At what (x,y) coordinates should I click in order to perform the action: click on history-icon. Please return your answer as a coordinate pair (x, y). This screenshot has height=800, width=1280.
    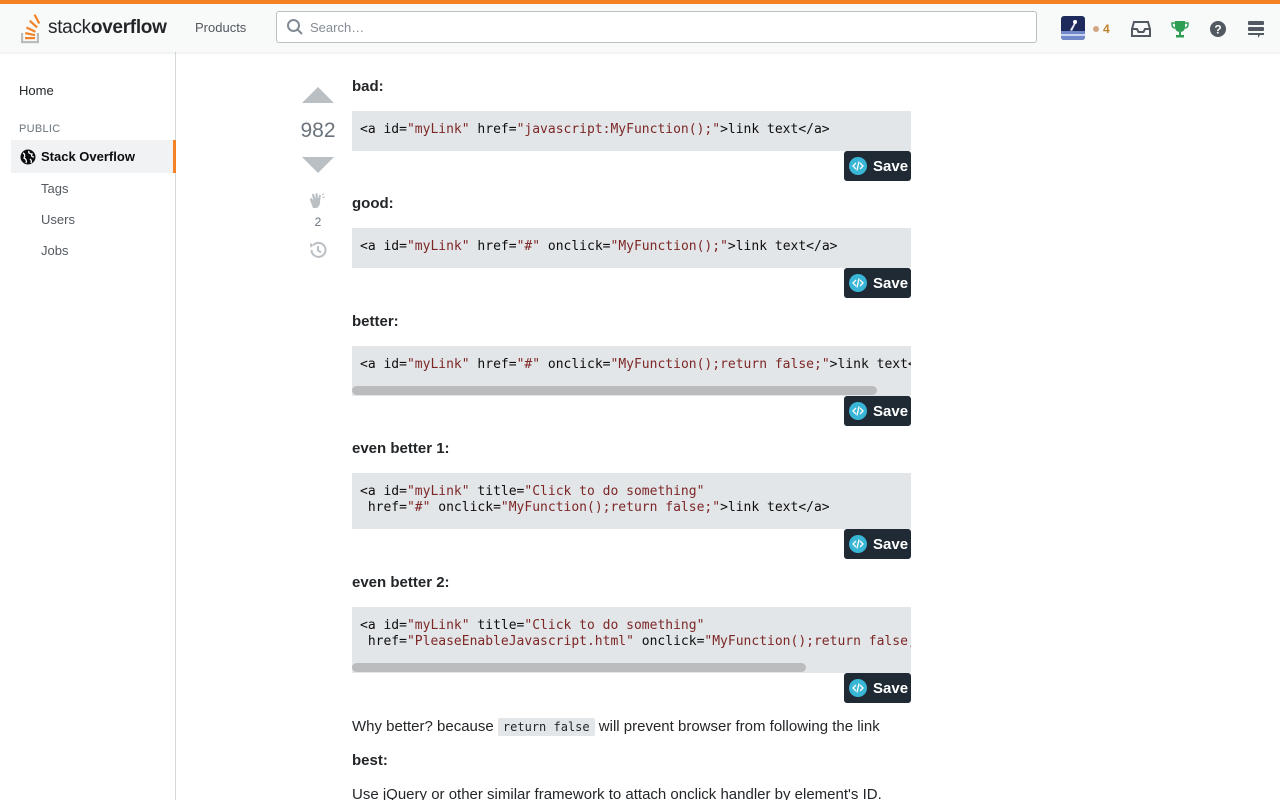
    Looking at the image, I should click on (318, 250).